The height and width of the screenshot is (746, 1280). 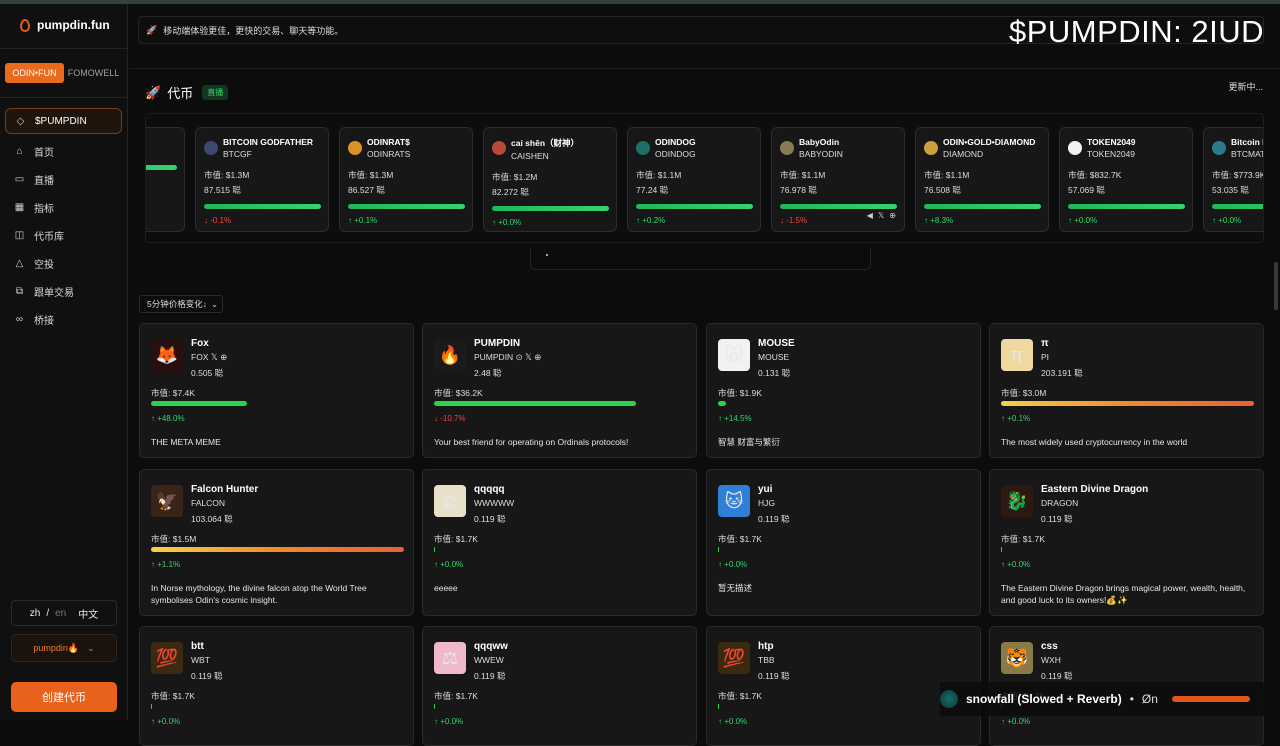 I want to click on sidebar-item-metrics: ▦ 指标, so click(x=63, y=207).